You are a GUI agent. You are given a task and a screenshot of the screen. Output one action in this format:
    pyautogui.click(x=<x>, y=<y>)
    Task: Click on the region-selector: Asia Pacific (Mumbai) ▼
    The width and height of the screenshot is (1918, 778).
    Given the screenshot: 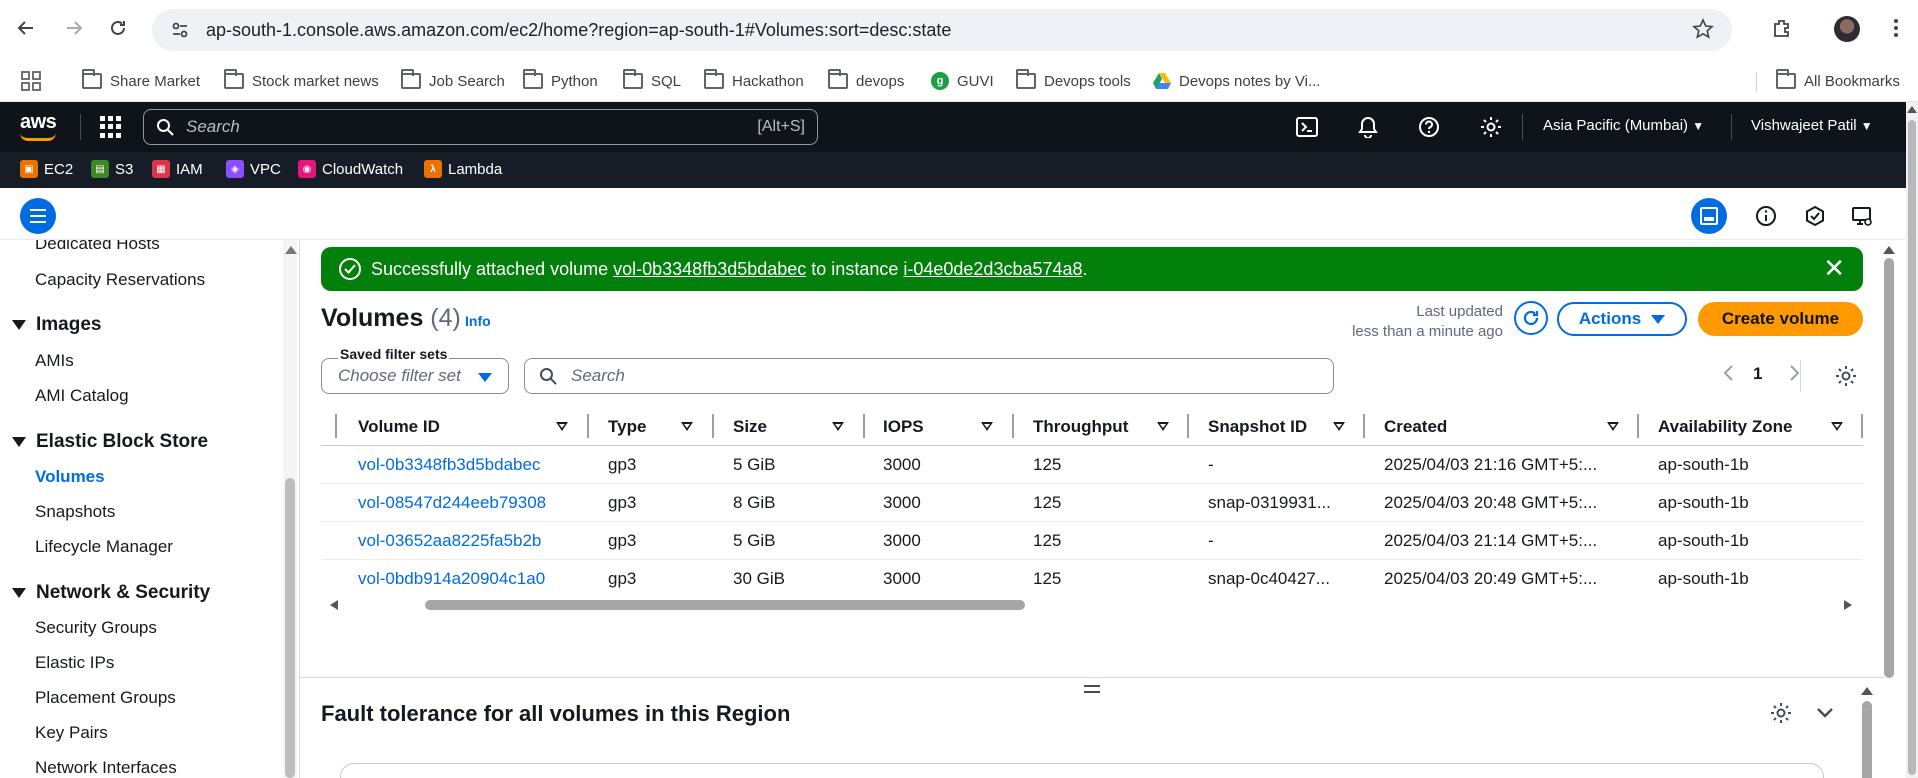 What is the action you would take?
    pyautogui.click(x=1623, y=125)
    